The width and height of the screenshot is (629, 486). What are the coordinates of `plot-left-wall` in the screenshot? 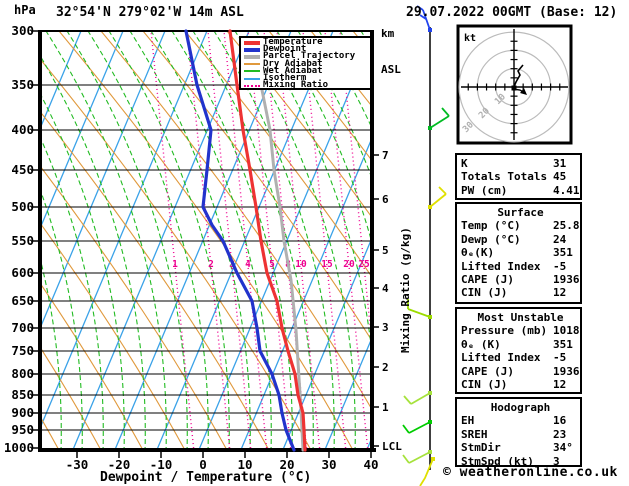 It's located at (40, 241).